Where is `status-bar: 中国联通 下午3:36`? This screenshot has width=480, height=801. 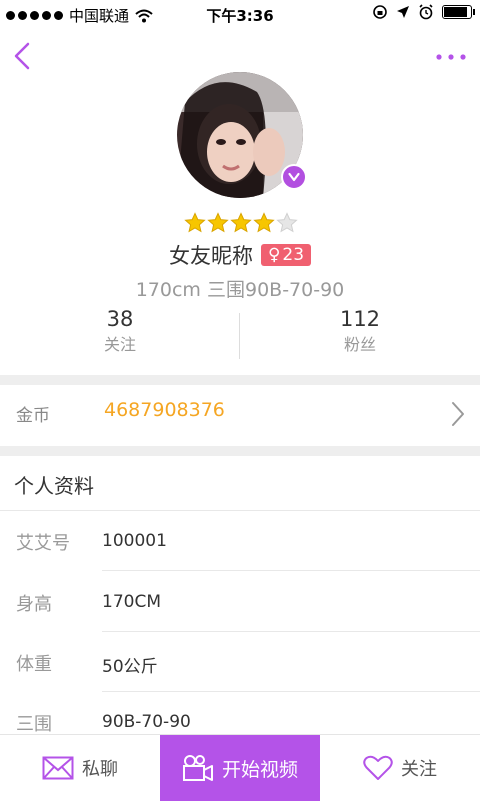
status-bar: 中国联通 下午3:36 is located at coordinates (240, 15).